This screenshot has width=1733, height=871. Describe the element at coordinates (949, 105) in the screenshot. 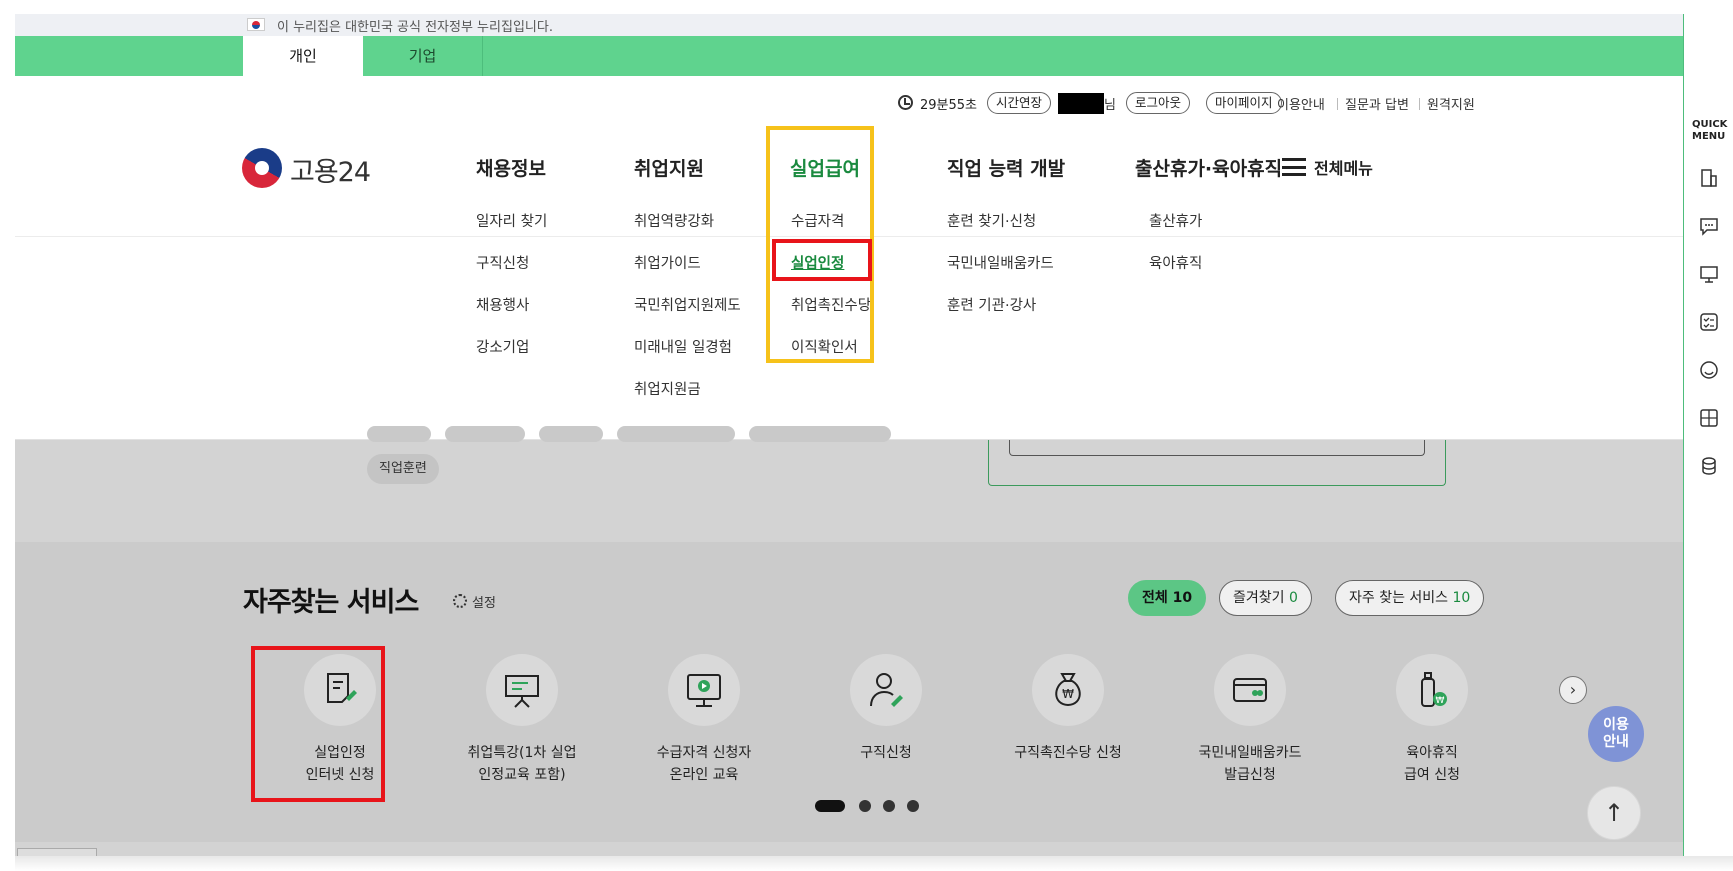

I see `session-timer: 29분55초` at that location.